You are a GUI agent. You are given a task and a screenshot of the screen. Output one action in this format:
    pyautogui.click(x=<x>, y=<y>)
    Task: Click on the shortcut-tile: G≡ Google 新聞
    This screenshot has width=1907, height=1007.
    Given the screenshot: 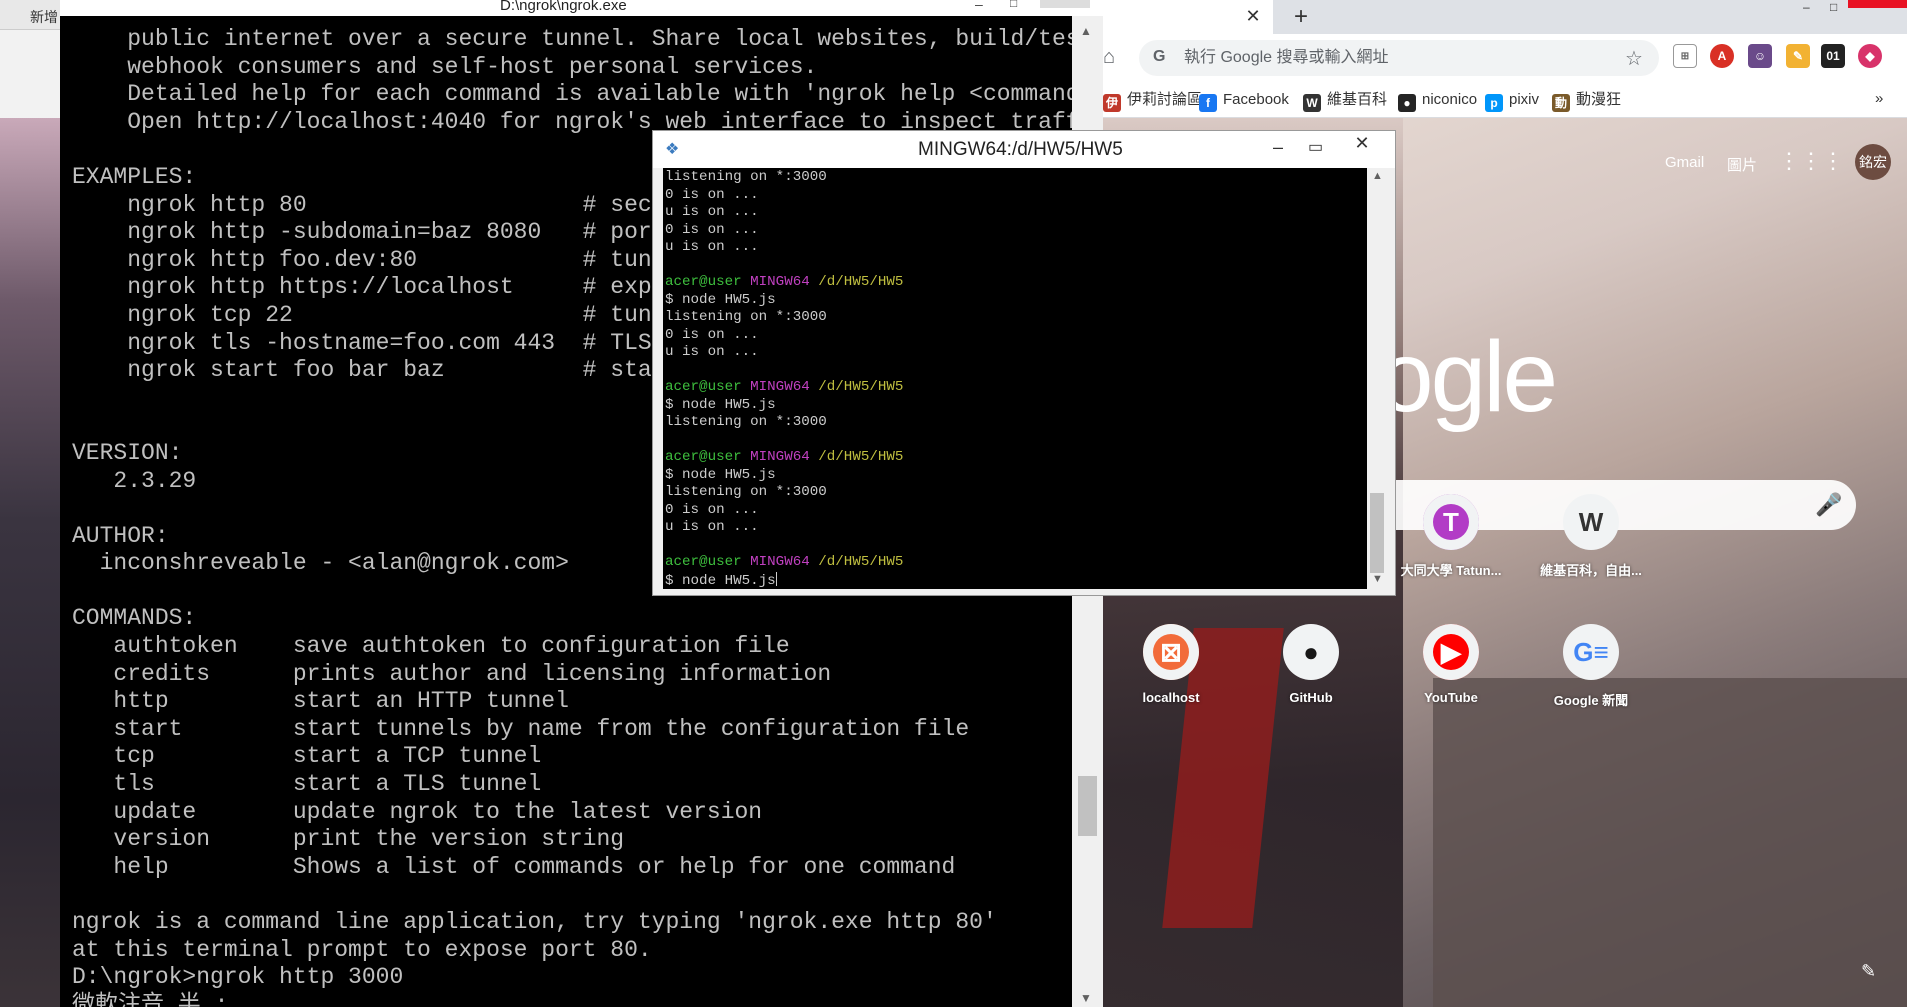 What is the action you would take?
    pyautogui.click(x=1591, y=680)
    